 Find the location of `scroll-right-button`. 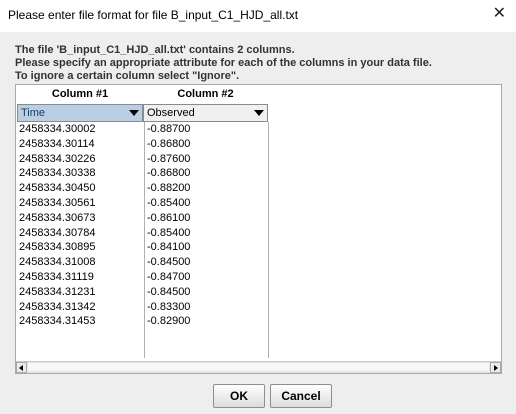

scroll-right-button is located at coordinates (495, 367).